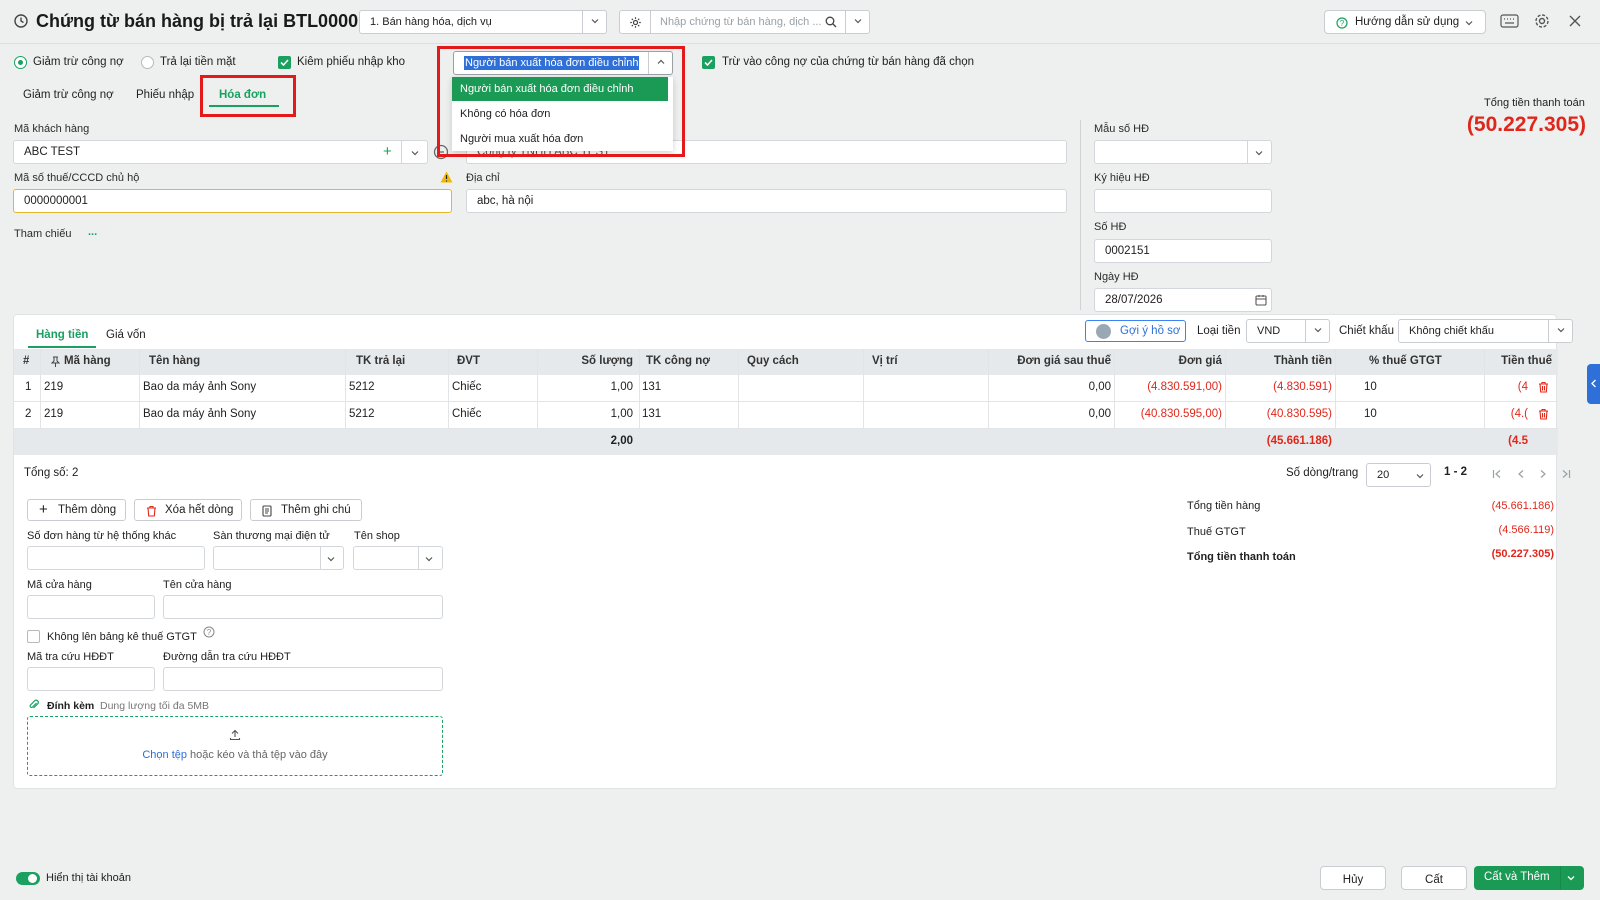  I want to click on upload-dropzone: Chọn tệp hoặc kéo và thả tệp vào đây, so click(235, 746).